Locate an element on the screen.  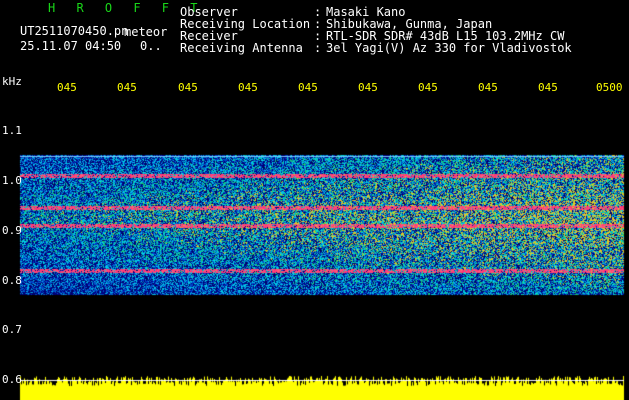
x-tick-8: 045 is located at coordinates (488, 87).